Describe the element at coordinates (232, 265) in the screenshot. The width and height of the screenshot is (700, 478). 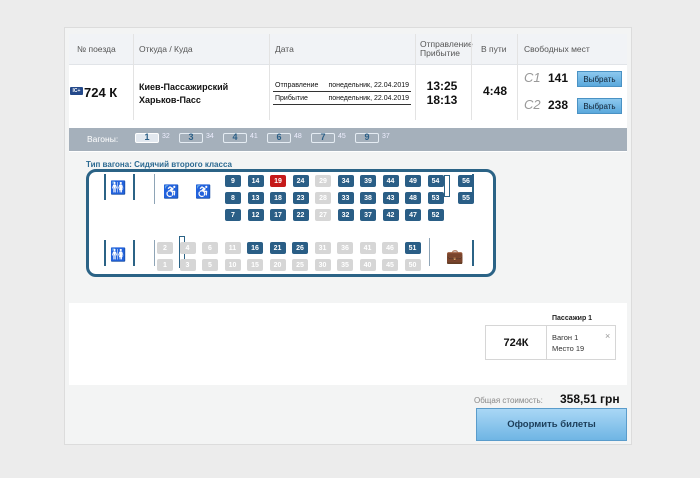
I see `seat: 10` at that location.